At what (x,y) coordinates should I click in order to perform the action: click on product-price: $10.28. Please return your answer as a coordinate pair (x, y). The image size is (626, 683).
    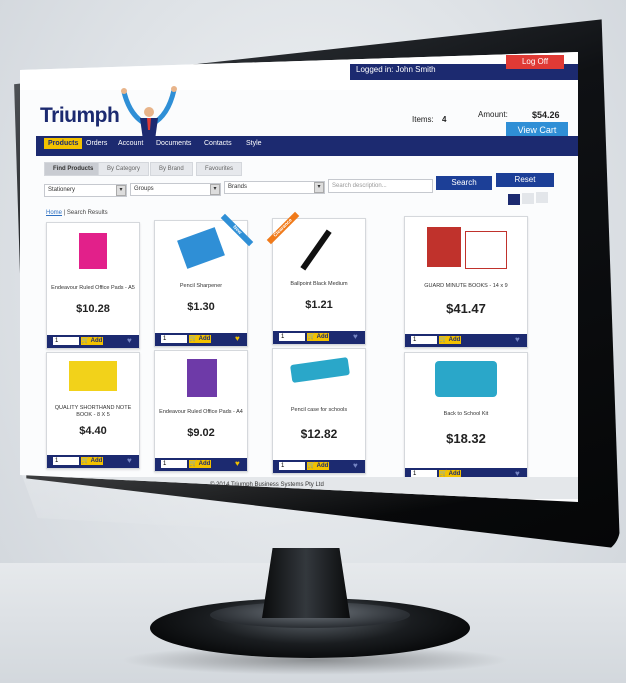
    Looking at the image, I should click on (93, 309).